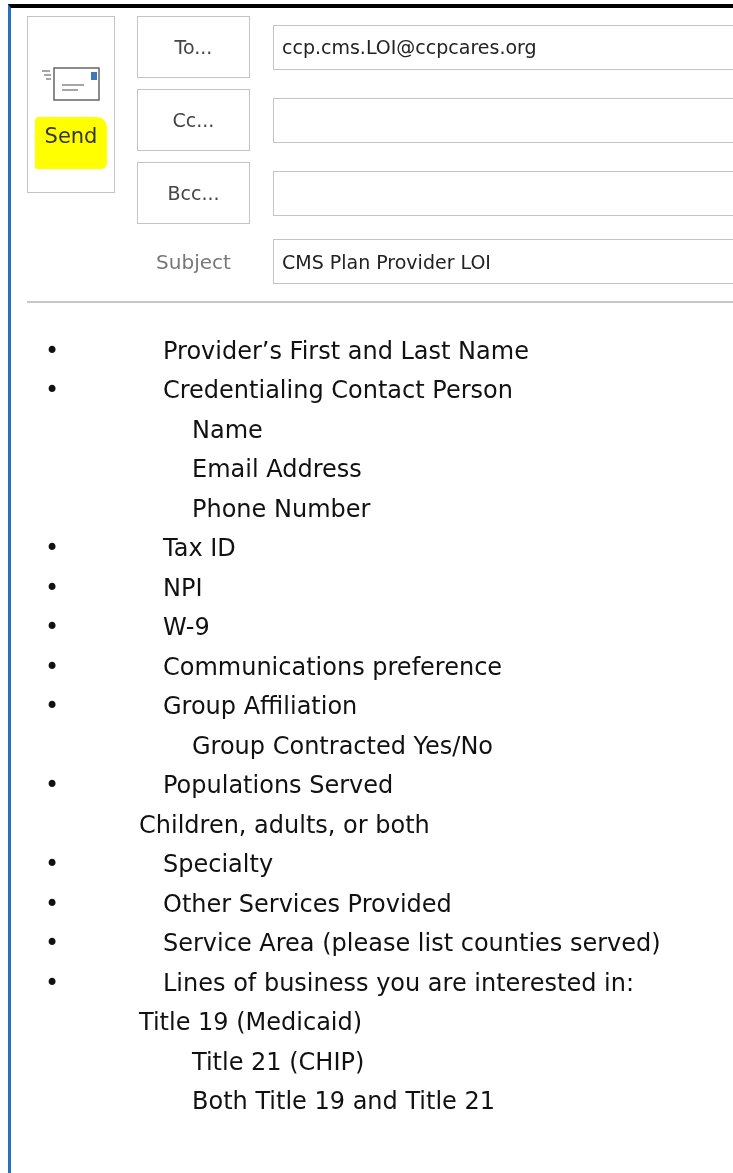  What do you see at coordinates (346, 351) in the screenshot?
I see `body-text: Provider’s First and Last Name` at bounding box center [346, 351].